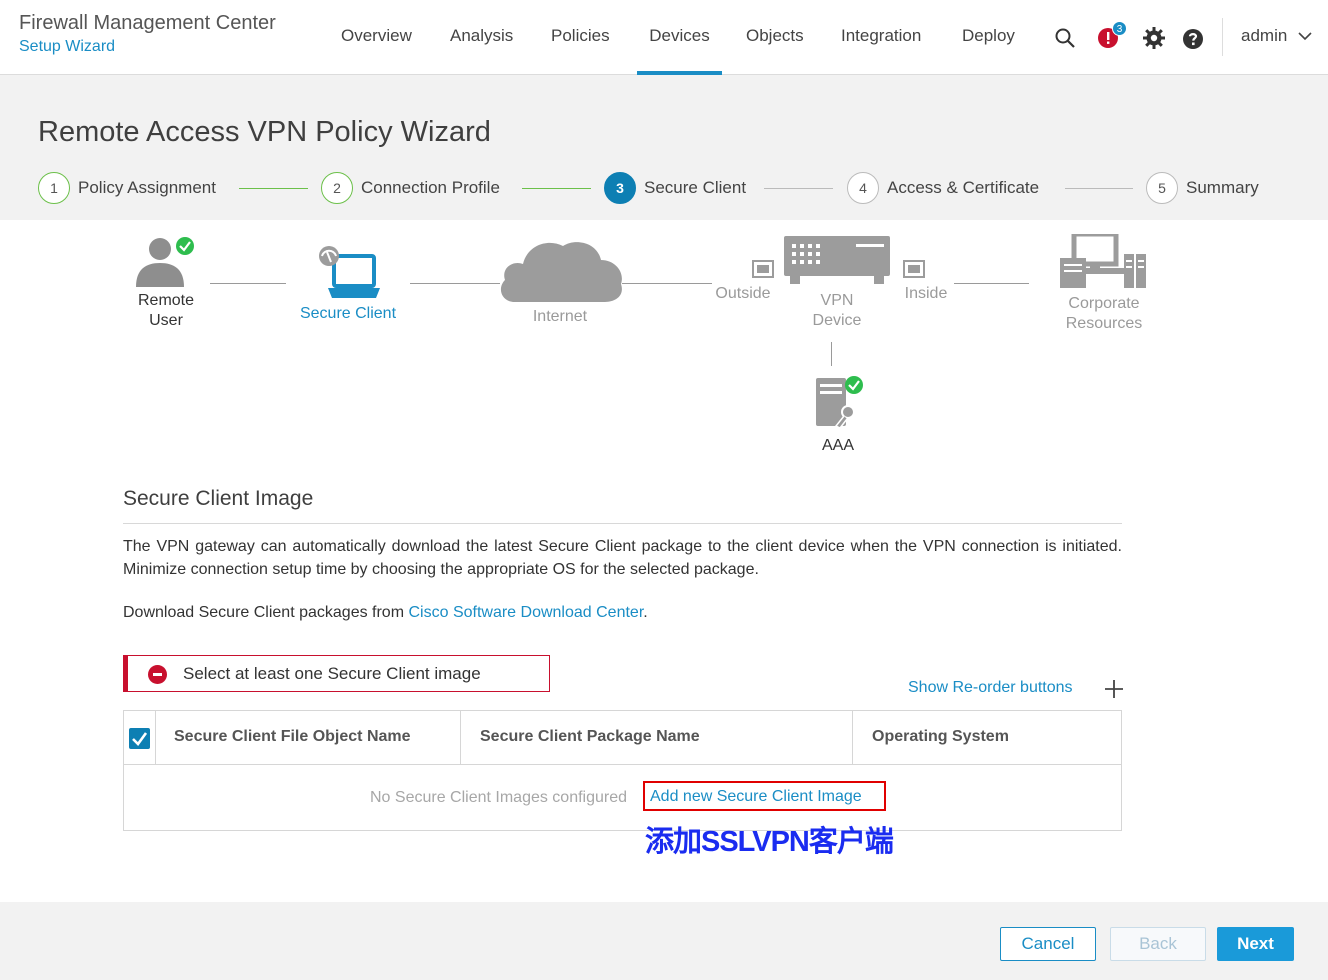 The image size is (1328, 980). Describe the element at coordinates (914, 269) in the screenshot. I see `inside-port-icon` at that location.